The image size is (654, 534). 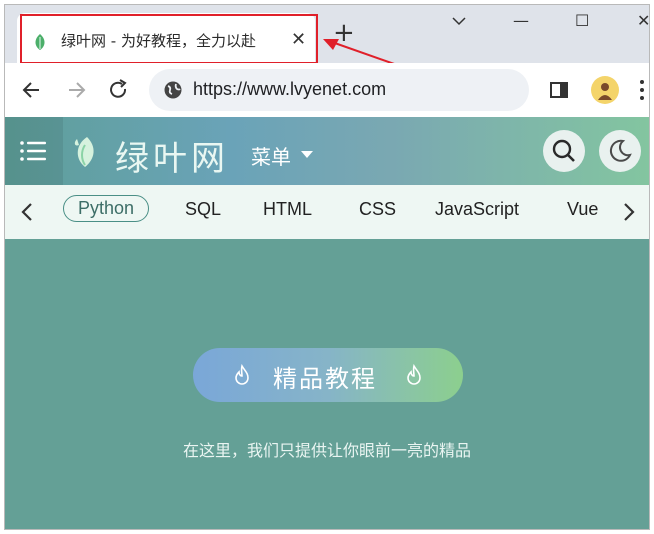 I want to click on chevron-left-icon, so click(x=27, y=212).